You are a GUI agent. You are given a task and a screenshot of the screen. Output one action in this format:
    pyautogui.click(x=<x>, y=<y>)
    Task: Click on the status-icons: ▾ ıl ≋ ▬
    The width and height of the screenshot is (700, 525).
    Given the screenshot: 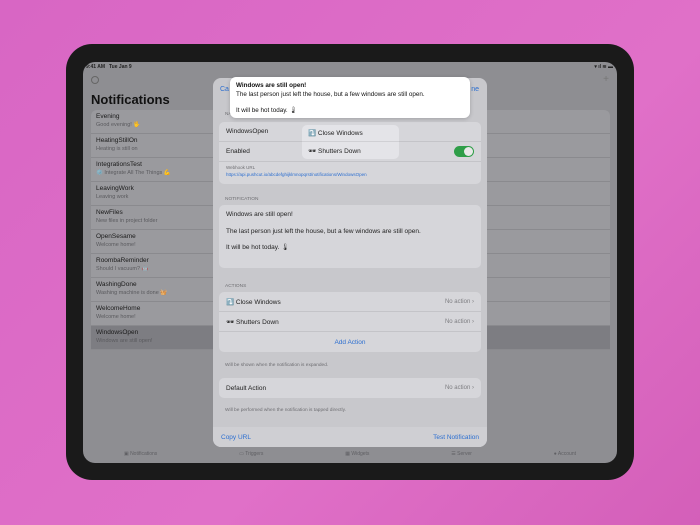 What is the action you would take?
    pyautogui.click(x=603, y=67)
    